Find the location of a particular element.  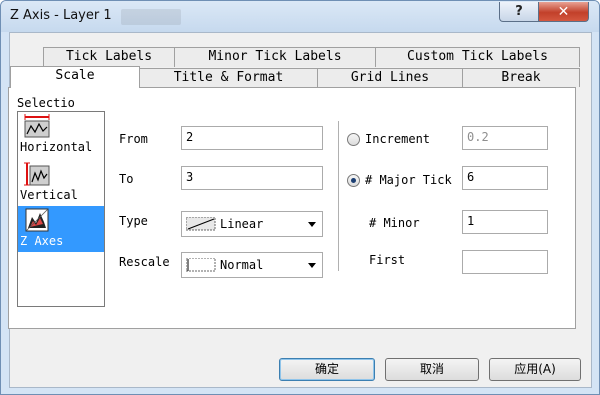

close-button: ✕ is located at coordinates (563, 12).